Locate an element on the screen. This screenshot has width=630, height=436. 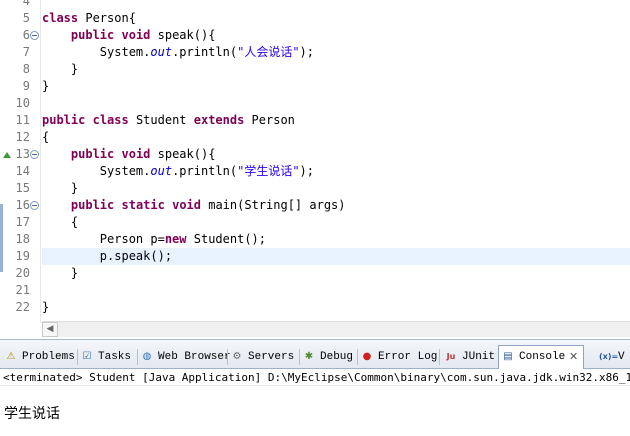
tab-label: Web Browser is located at coordinates (194, 357).